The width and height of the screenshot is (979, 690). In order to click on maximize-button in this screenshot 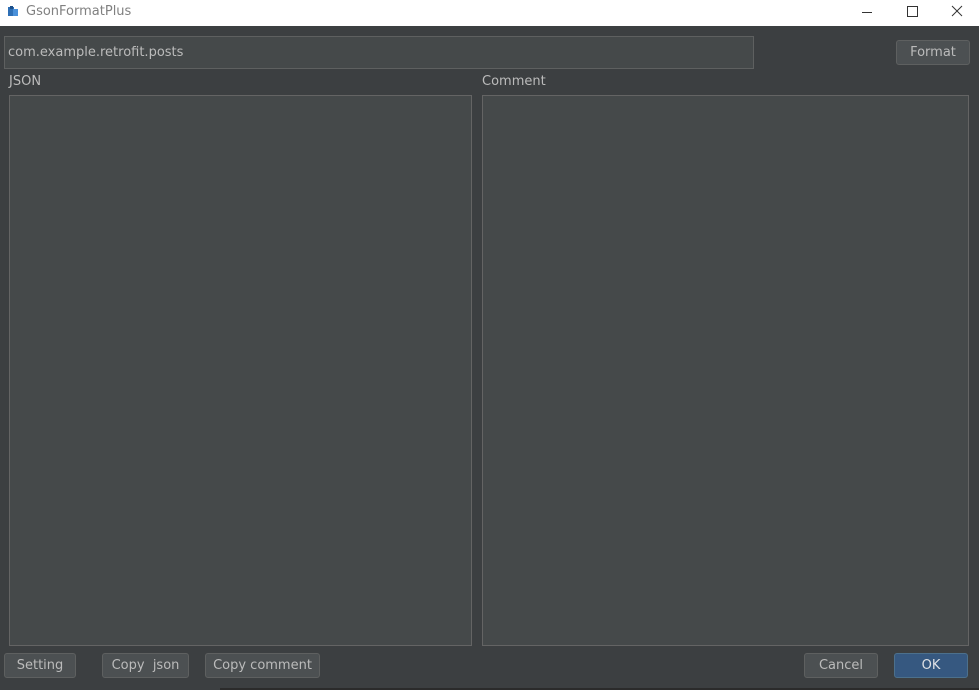, I will do `click(912, 13)`.